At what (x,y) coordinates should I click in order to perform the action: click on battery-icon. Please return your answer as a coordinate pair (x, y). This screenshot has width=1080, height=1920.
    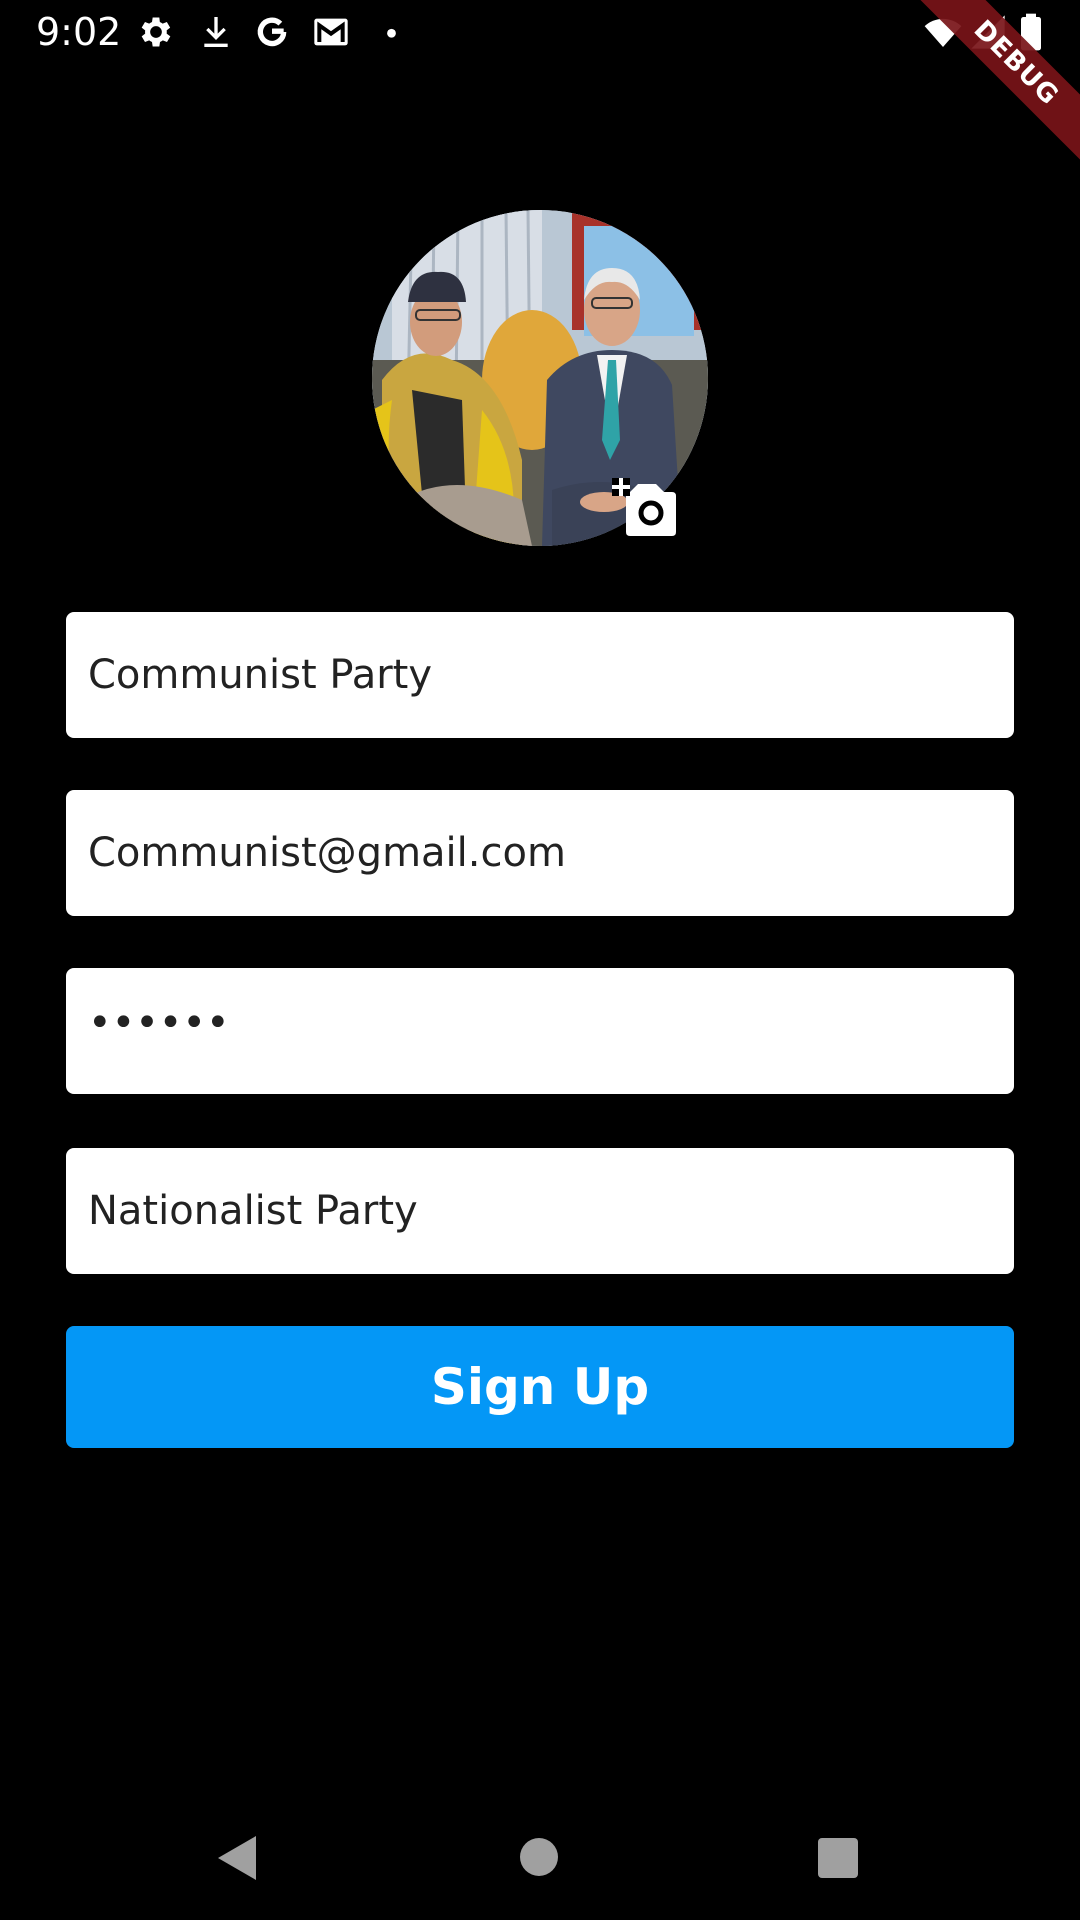
    Looking at the image, I should click on (1031, 32).